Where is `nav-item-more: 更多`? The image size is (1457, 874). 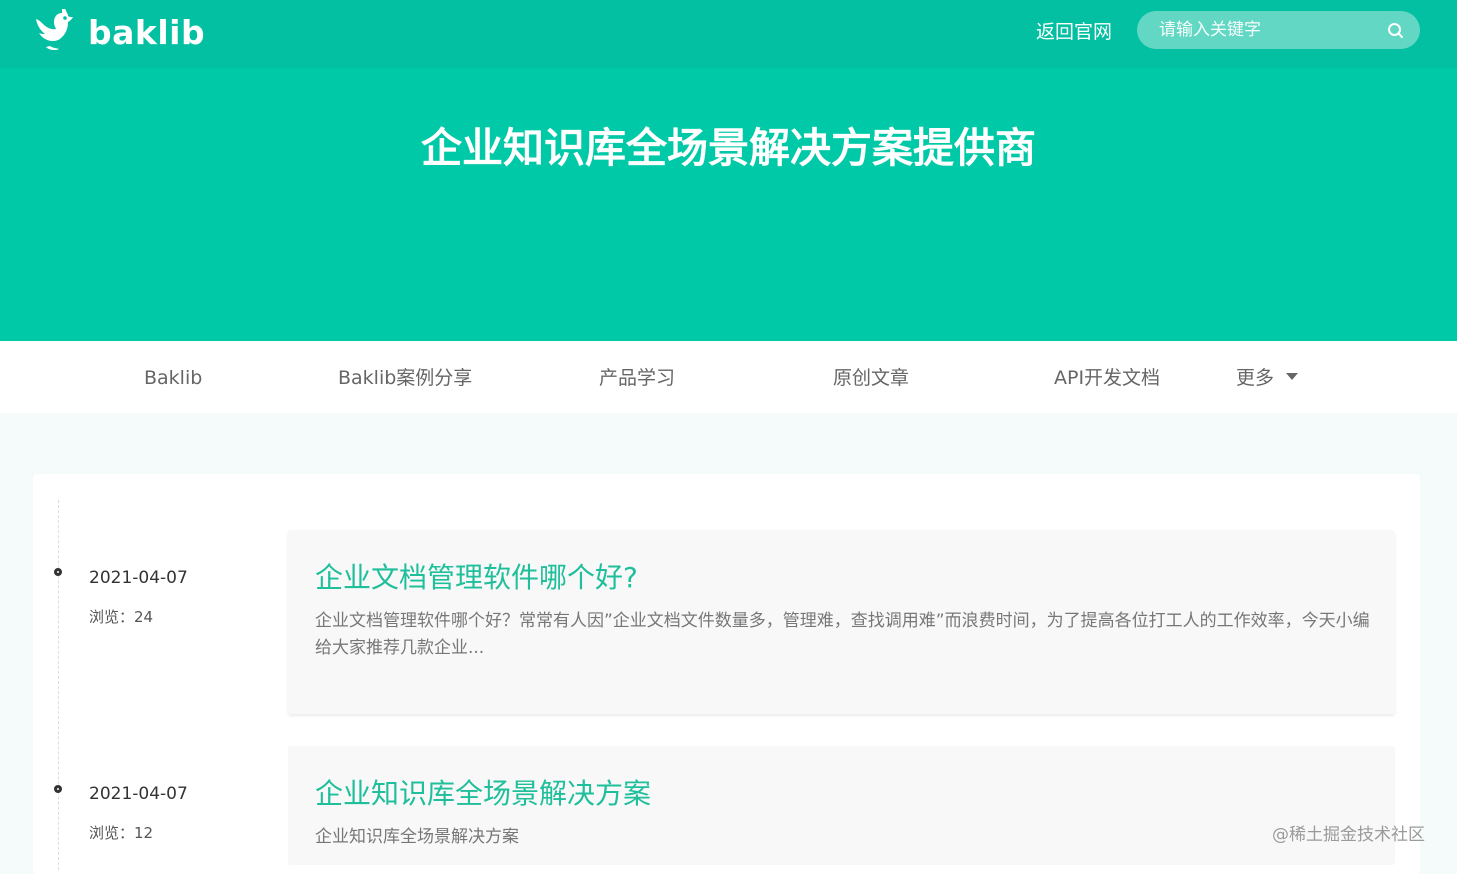 nav-item-more: 更多 is located at coordinates (1267, 378).